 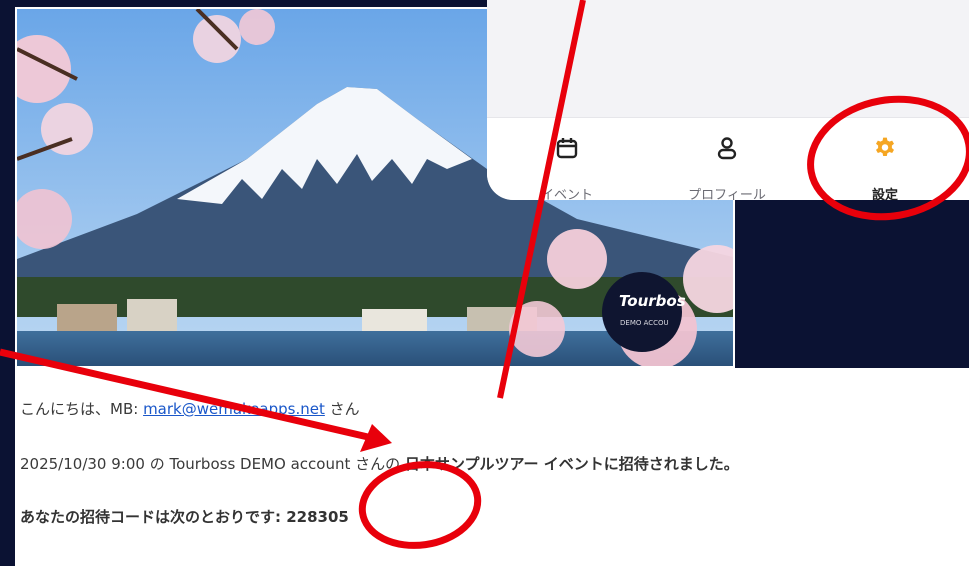 I want to click on greeting-prefix: こんにちは、MB:, so click(x=82, y=409).